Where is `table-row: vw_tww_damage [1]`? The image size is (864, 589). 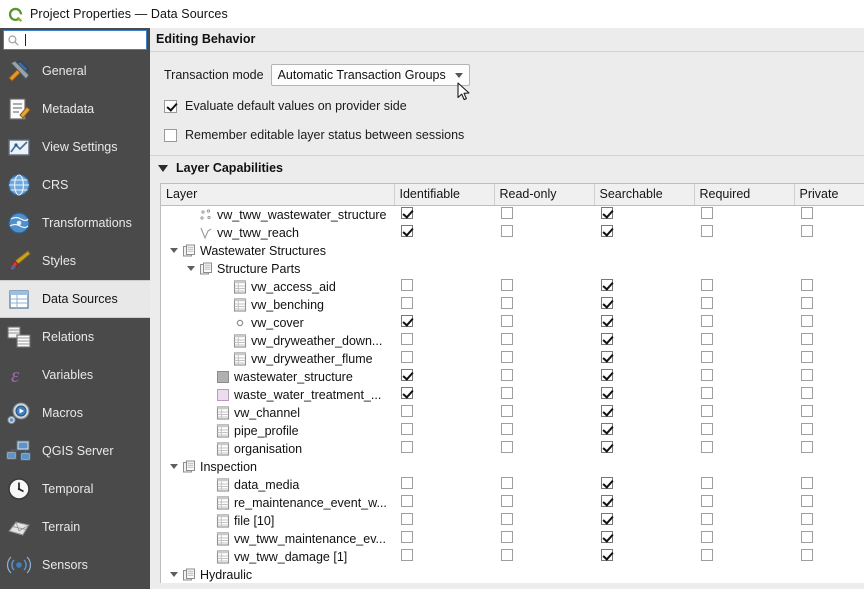 table-row: vw_tww_damage [1] is located at coordinates (512, 557).